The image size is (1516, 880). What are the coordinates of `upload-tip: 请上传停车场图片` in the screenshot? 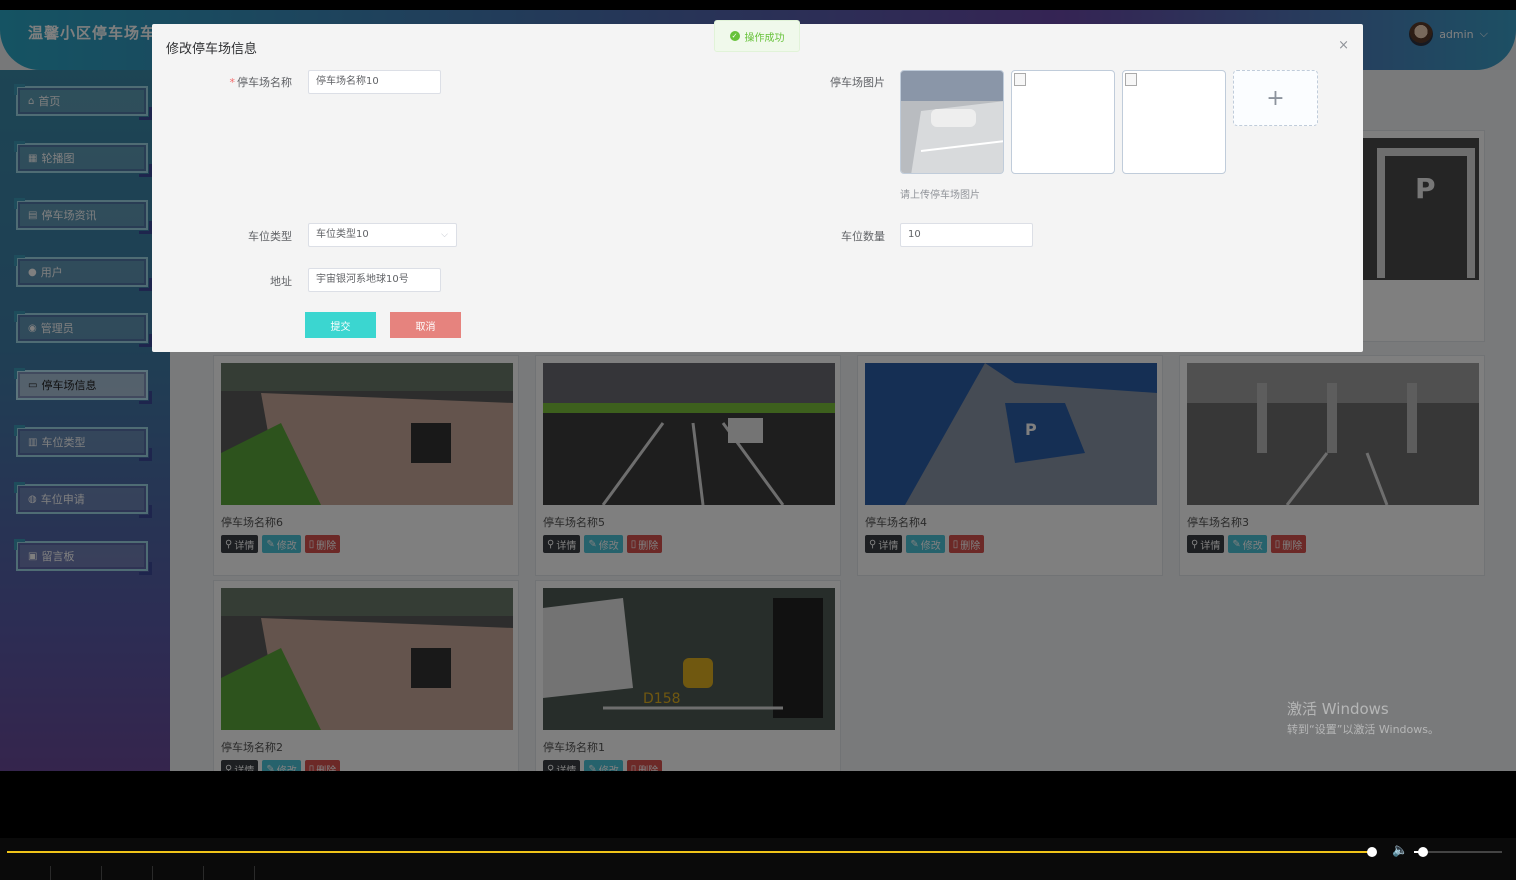 It's located at (940, 195).